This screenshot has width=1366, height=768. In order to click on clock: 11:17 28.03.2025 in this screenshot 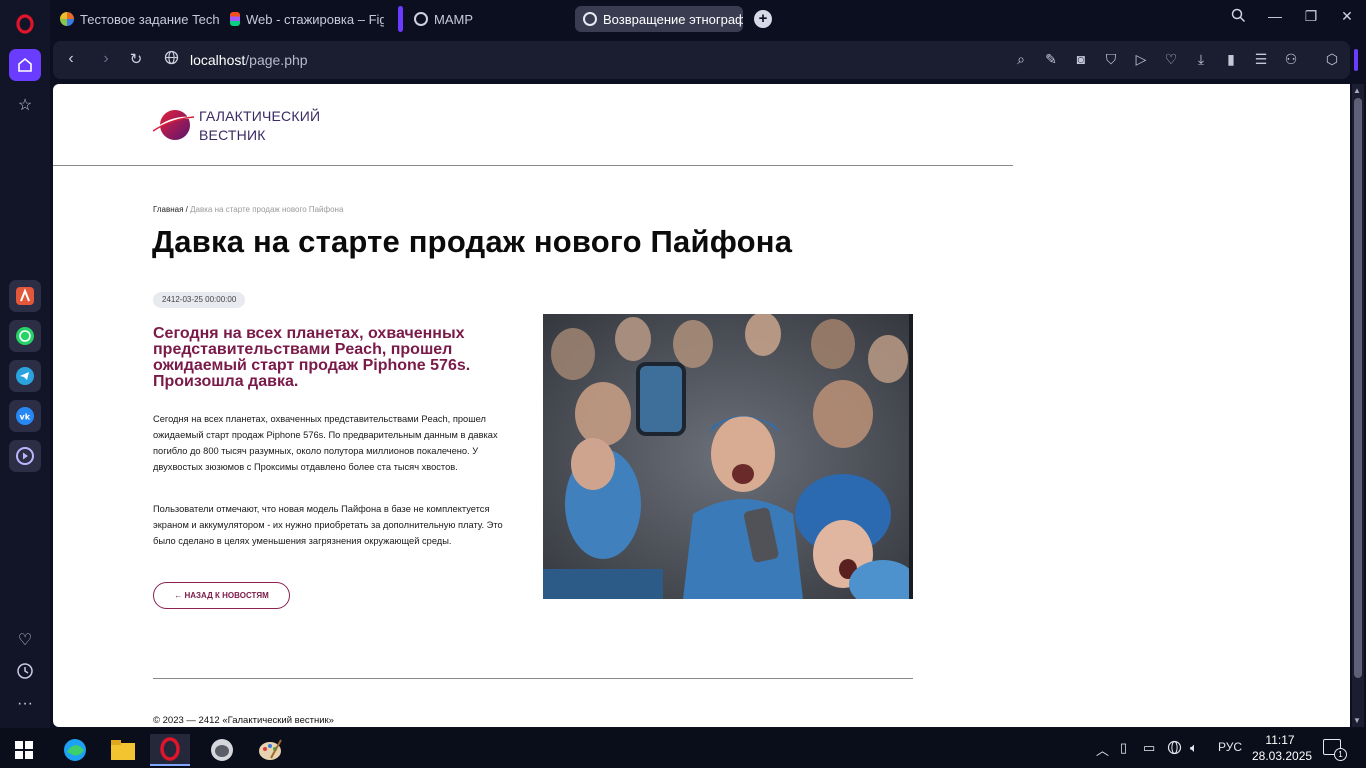, I will do `click(1282, 748)`.